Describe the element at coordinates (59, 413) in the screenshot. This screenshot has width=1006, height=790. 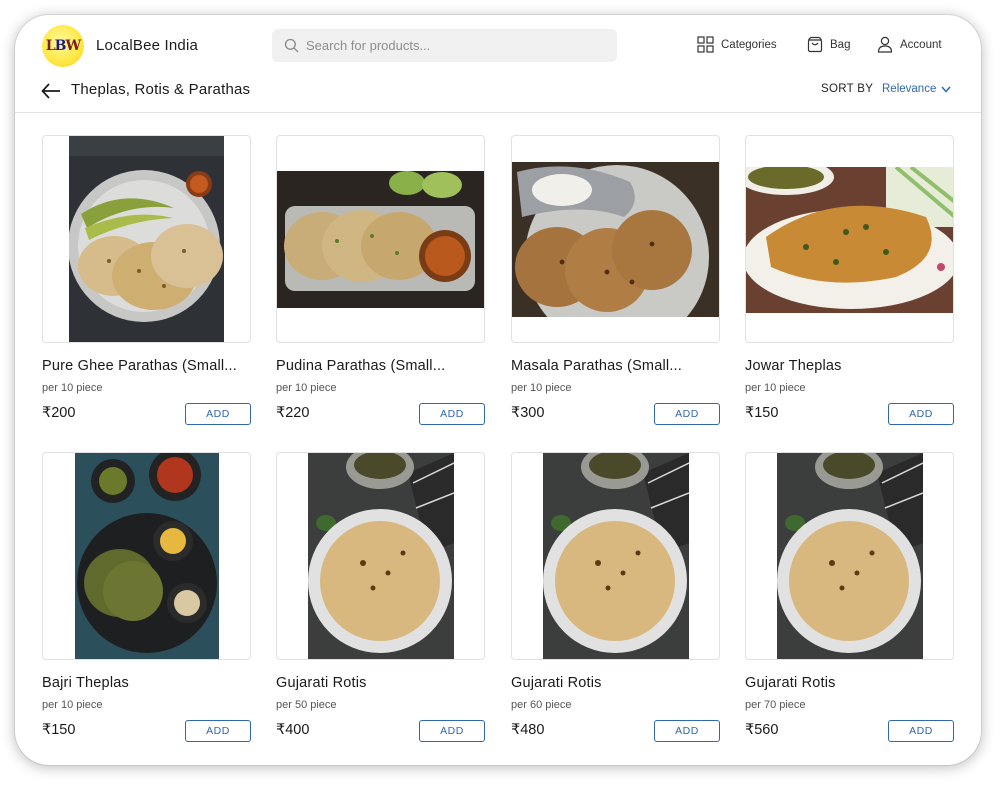
I see `product-price: ₹200` at that location.